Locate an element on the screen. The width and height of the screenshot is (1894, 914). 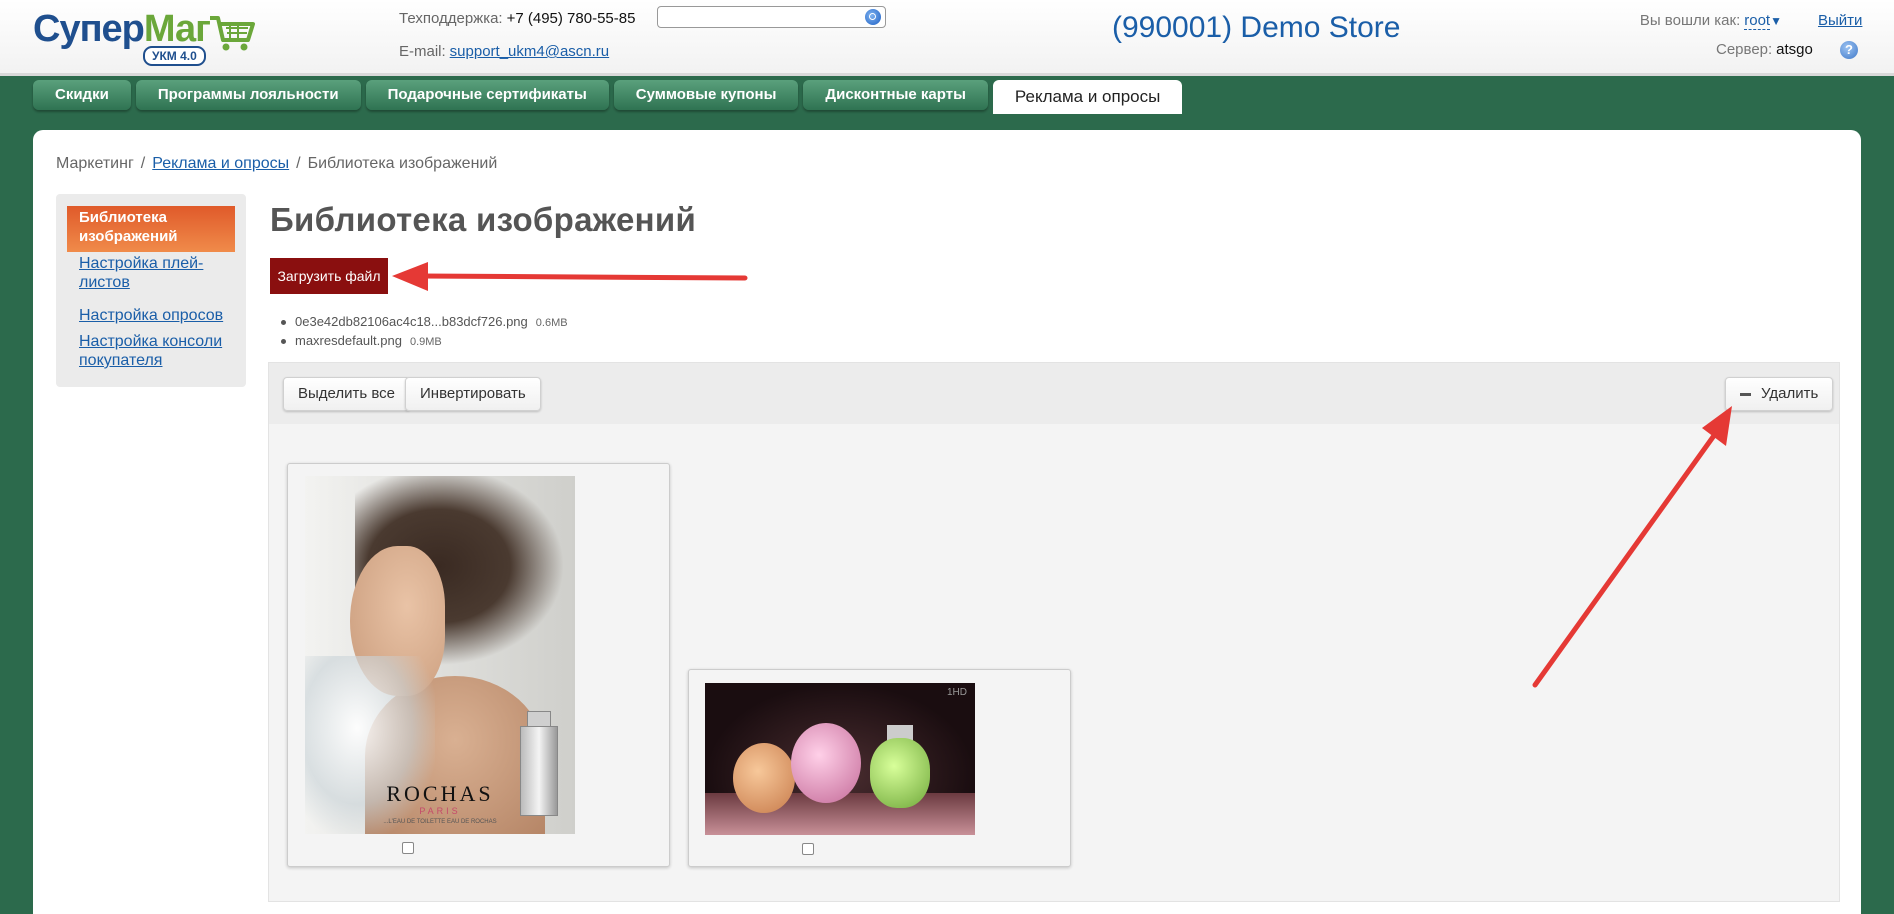
tab-discounts: Скидки is located at coordinates (82, 95).